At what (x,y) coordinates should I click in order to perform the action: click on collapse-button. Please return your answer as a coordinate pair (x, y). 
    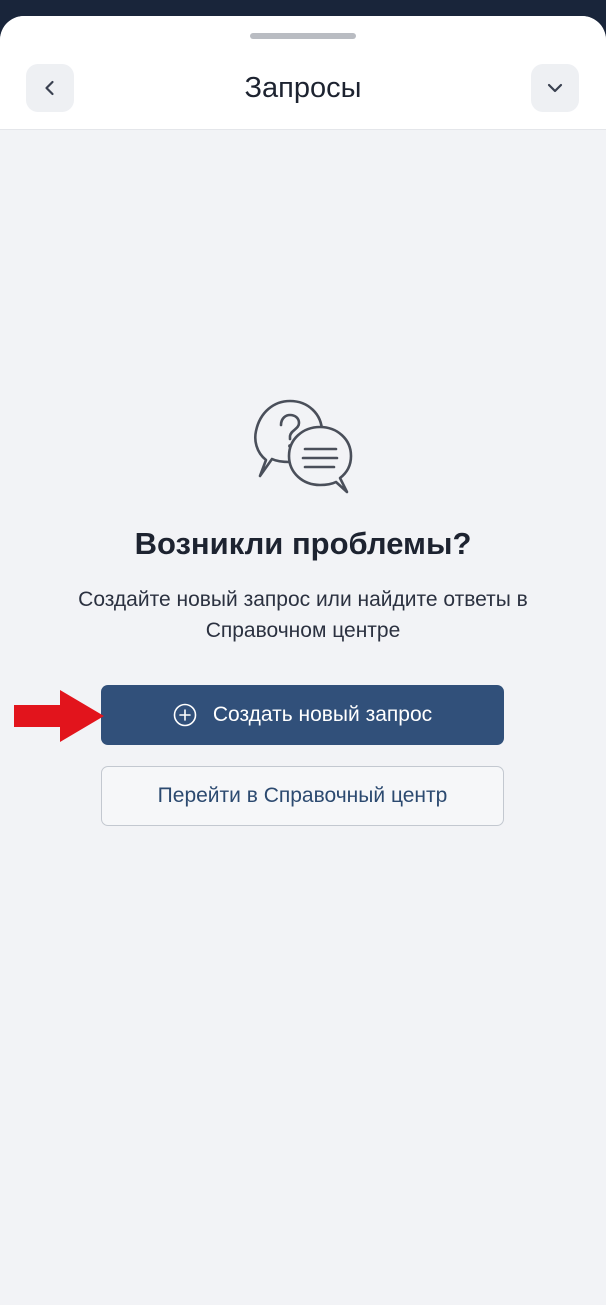
    Looking at the image, I should click on (555, 88).